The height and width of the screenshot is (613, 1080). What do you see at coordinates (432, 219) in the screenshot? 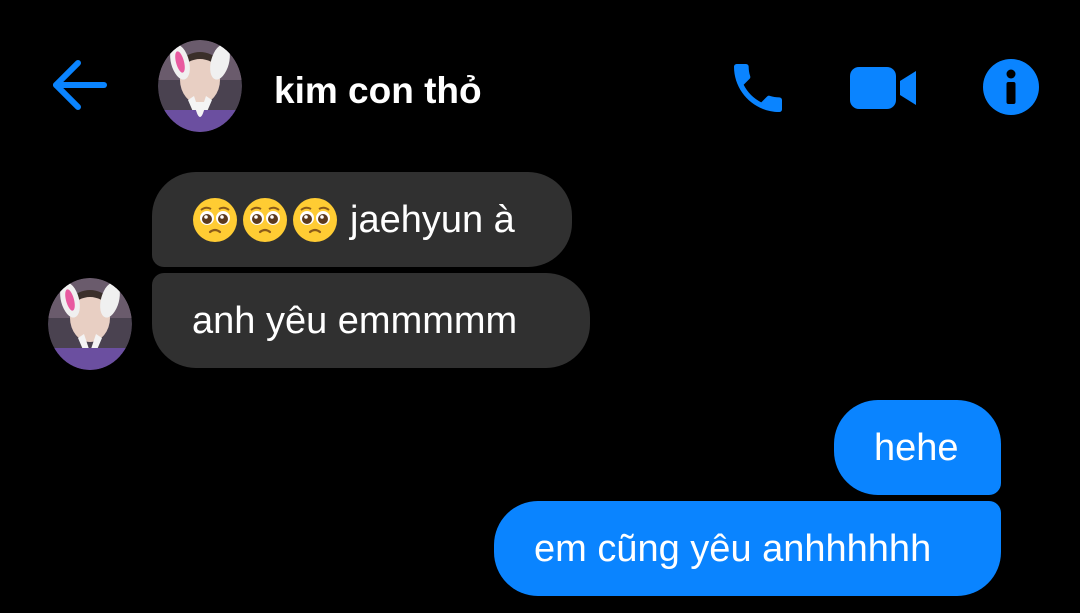
I see `message-text: jaehyun à` at bounding box center [432, 219].